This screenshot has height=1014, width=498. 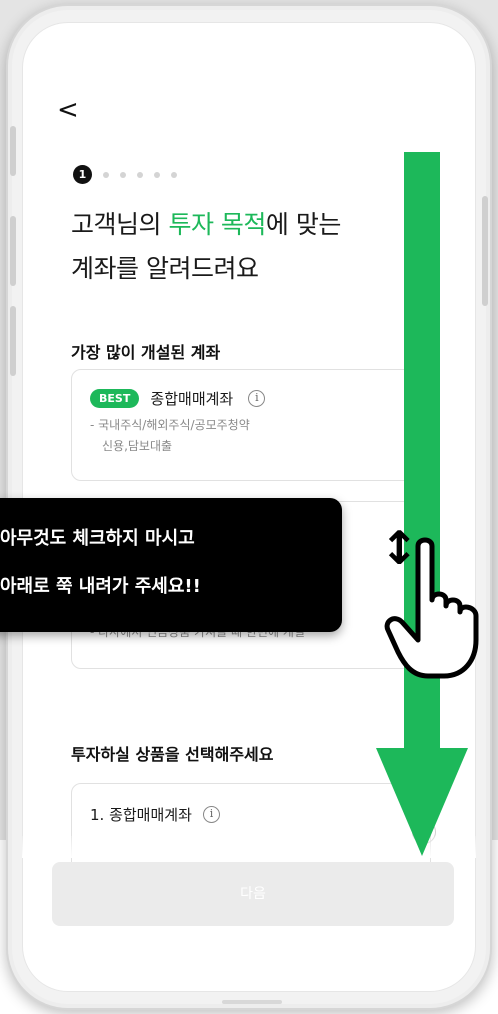 I want to click on tooltip-line: 아래로 쭉 내려가 주세요!!, so click(x=100, y=586).